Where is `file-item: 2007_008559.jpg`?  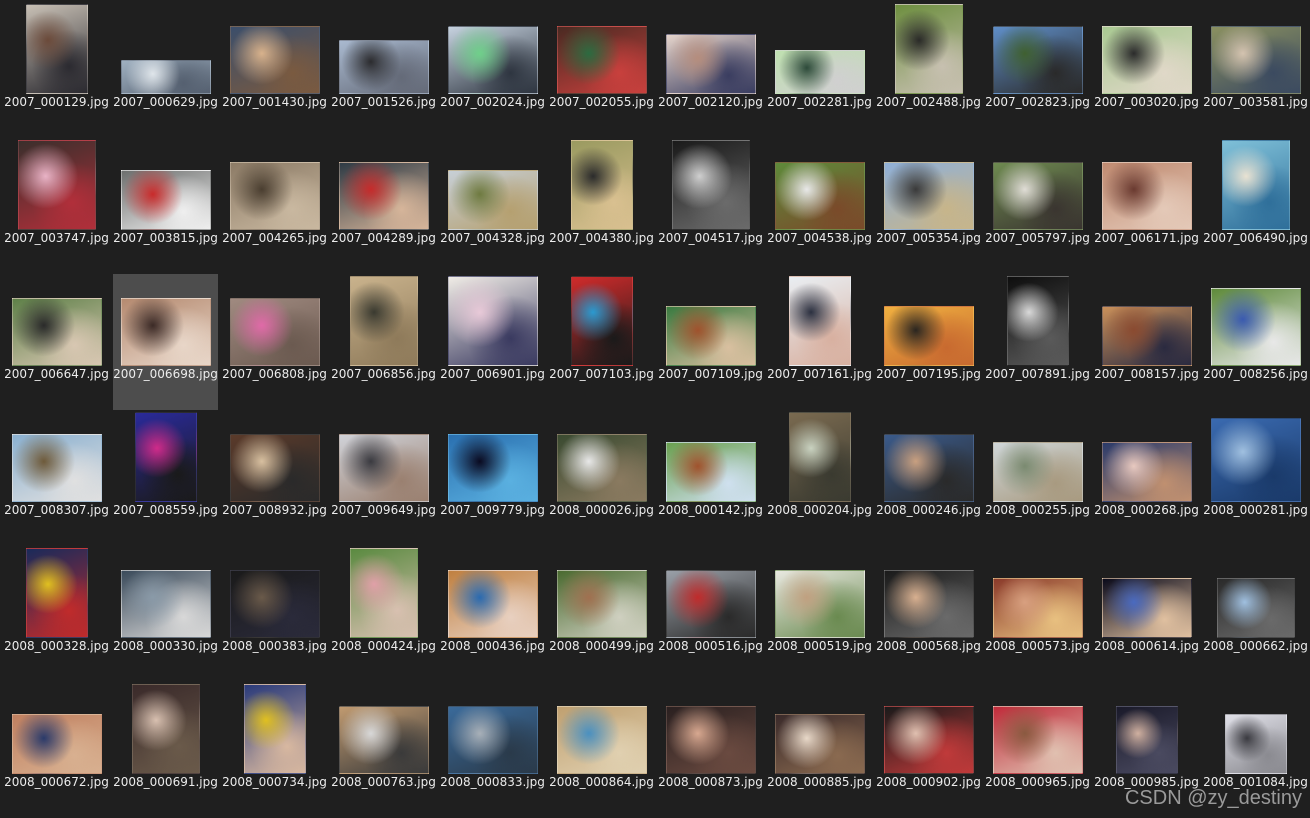
file-item: 2007_008559.jpg is located at coordinates (165, 478).